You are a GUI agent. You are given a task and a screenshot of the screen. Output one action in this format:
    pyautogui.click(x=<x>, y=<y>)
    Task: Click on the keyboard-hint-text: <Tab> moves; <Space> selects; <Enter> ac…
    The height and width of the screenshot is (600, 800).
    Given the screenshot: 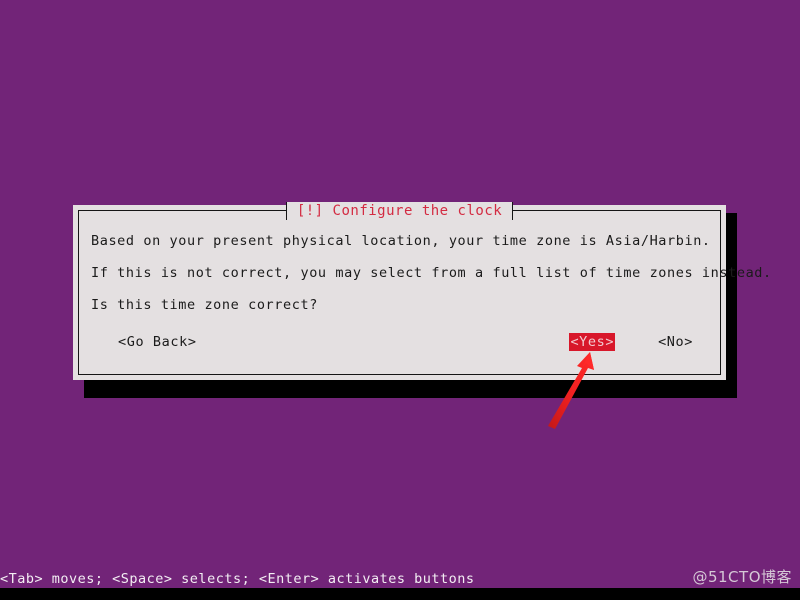 What is the action you would take?
    pyautogui.click(x=237, y=579)
    